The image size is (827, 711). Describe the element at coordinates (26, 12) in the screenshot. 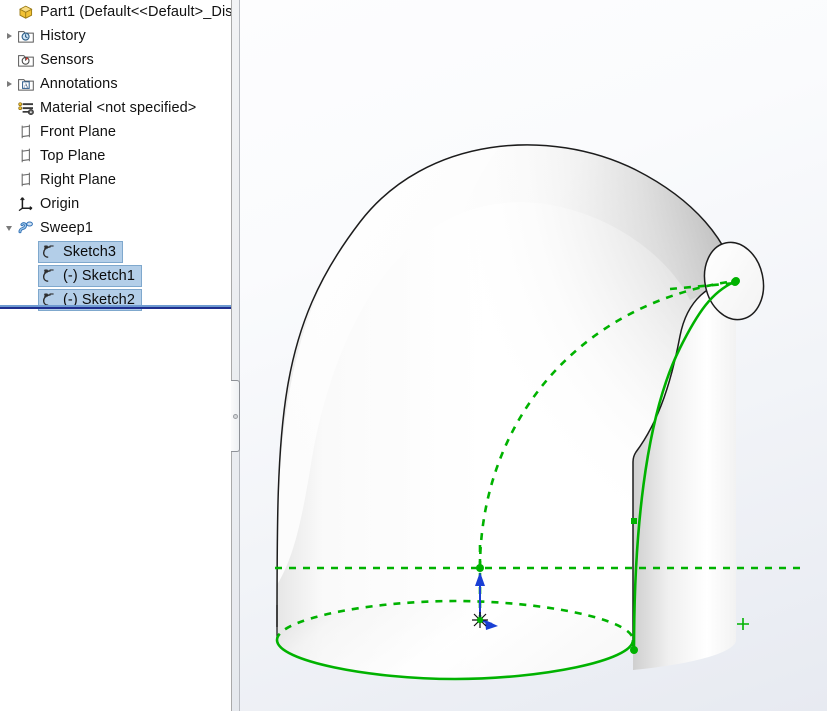

I see `part-icon` at that location.